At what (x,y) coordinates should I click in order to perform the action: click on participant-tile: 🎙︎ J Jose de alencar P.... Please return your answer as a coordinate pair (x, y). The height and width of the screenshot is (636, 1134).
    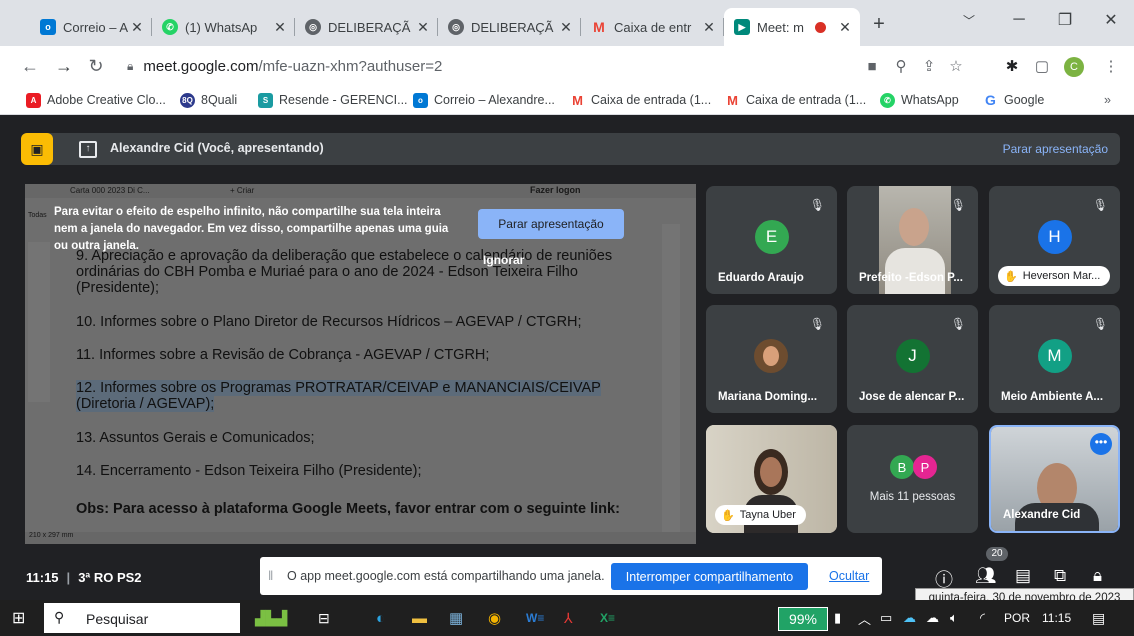
    Looking at the image, I should click on (912, 359).